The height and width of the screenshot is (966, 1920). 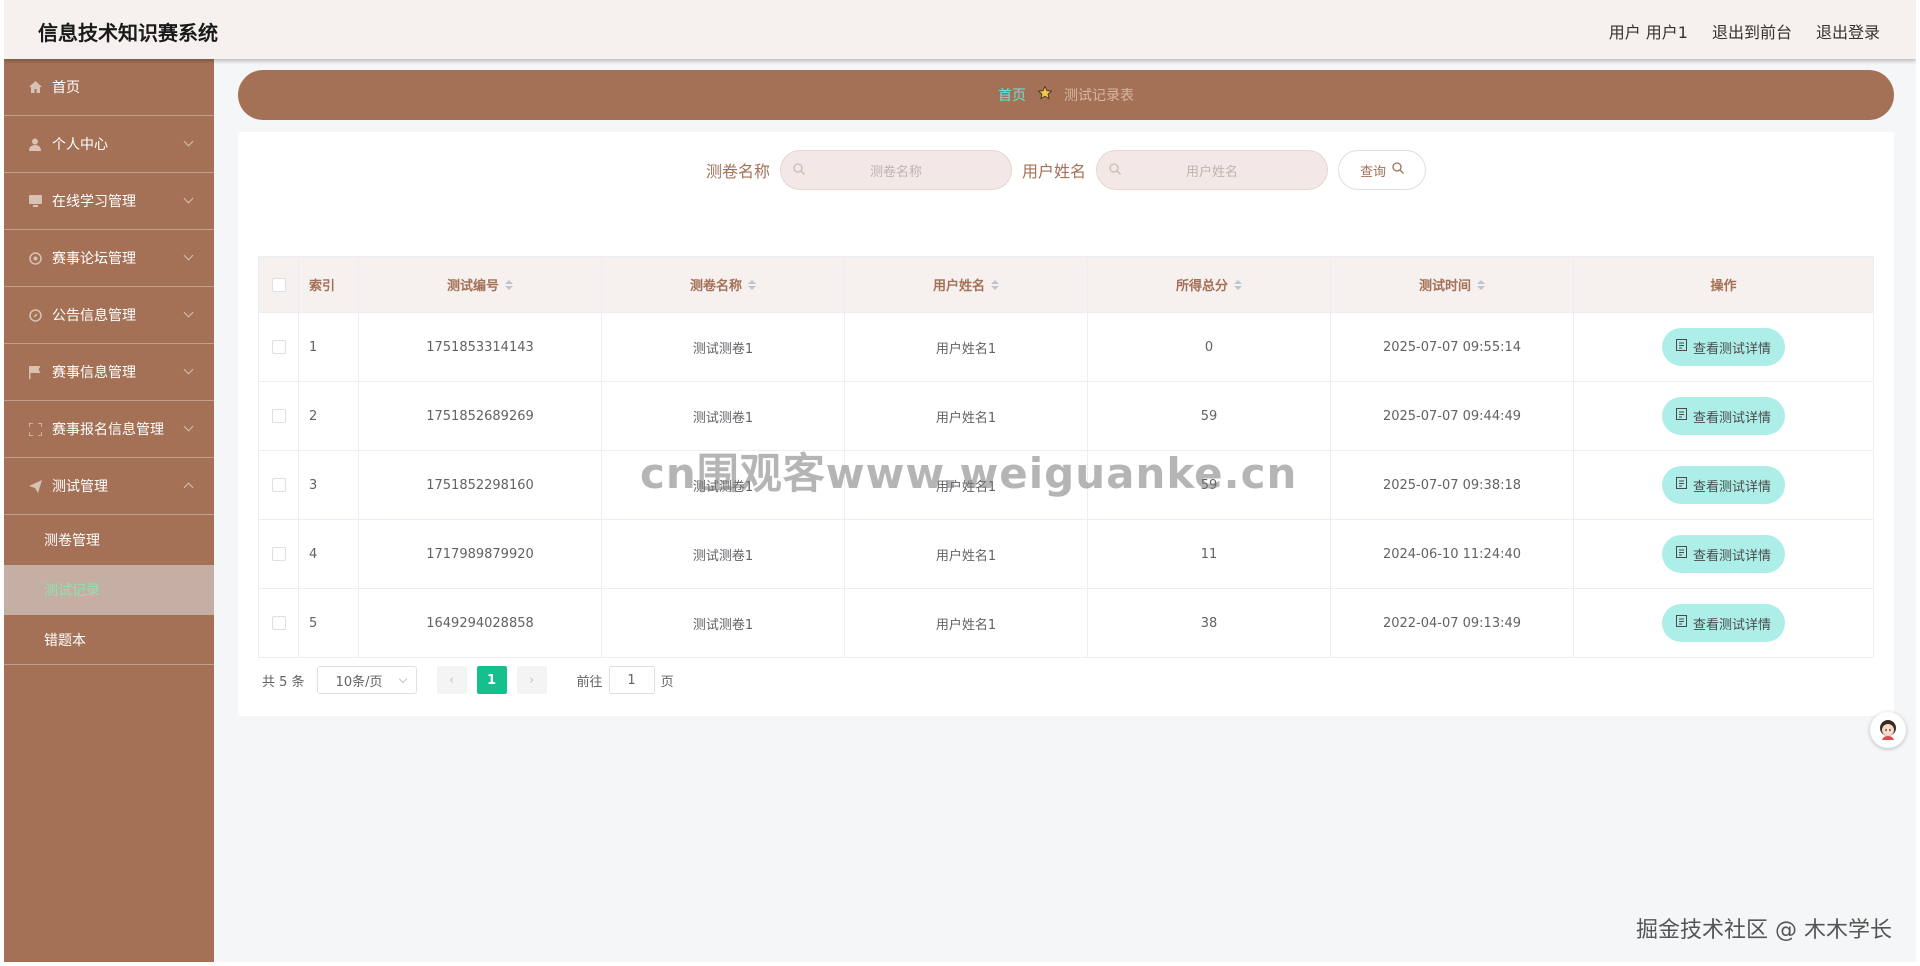 I want to click on app-title: 信息技术知识赛系统, so click(x=128, y=33).